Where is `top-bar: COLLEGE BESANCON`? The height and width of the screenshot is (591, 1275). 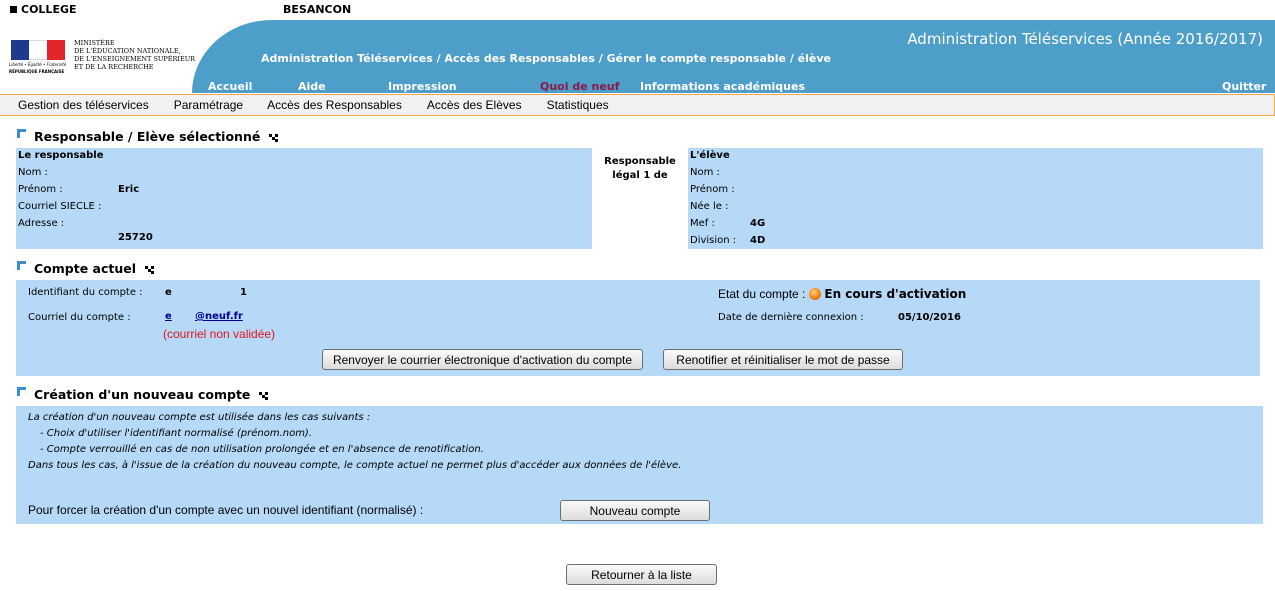
top-bar: COLLEGE BESANCON is located at coordinates (637, 10).